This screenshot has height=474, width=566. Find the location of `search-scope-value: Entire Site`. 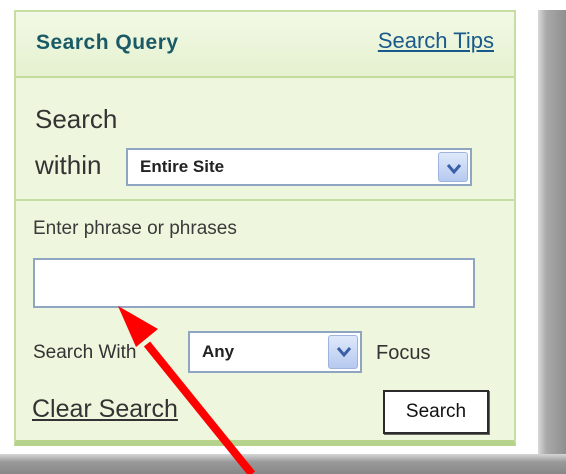

search-scope-value: Entire Site is located at coordinates (182, 166).